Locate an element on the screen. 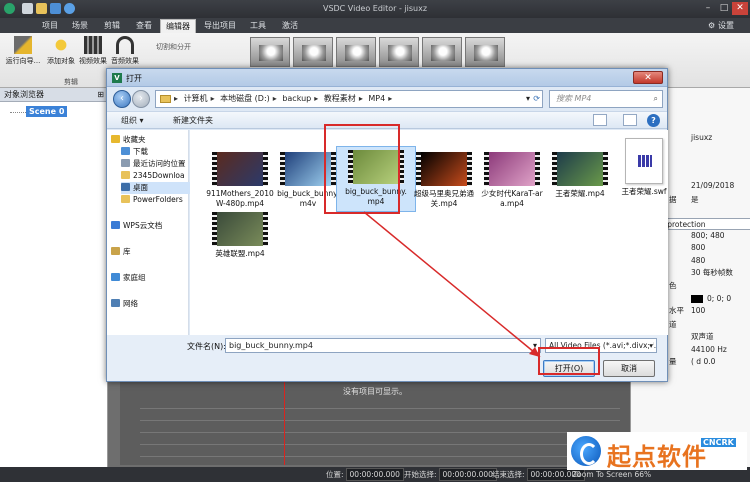 This screenshot has width=750, height=482. add-object-button: 添加对象 is located at coordinates (61, 51).